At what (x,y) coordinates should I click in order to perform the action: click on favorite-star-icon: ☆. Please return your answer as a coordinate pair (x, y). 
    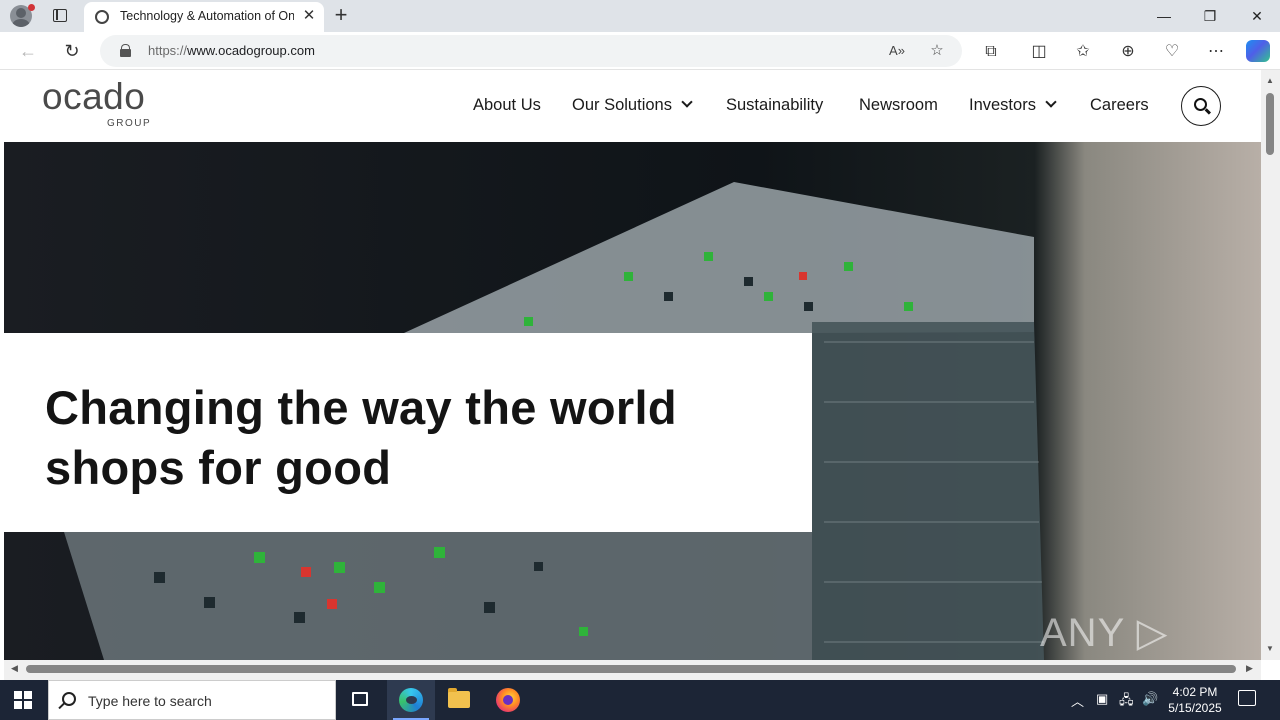
    Looking at the image, I should click on (937, 51).